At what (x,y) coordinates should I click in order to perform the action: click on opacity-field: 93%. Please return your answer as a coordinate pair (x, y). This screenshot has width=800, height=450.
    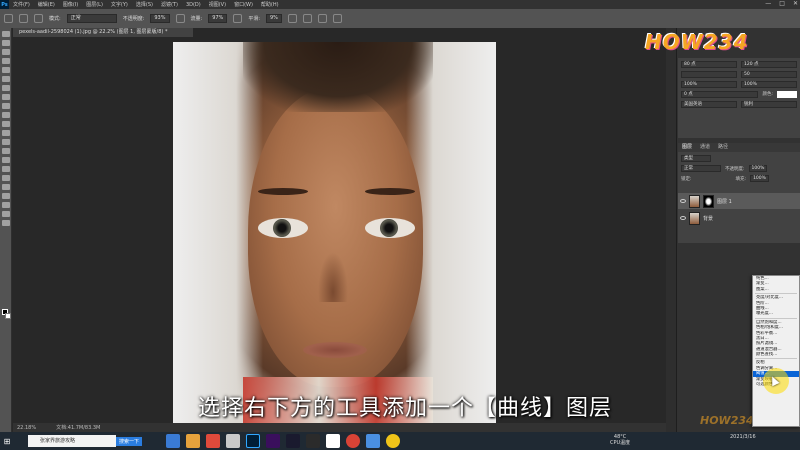
    Looking at the image, I should click on (160, 18).